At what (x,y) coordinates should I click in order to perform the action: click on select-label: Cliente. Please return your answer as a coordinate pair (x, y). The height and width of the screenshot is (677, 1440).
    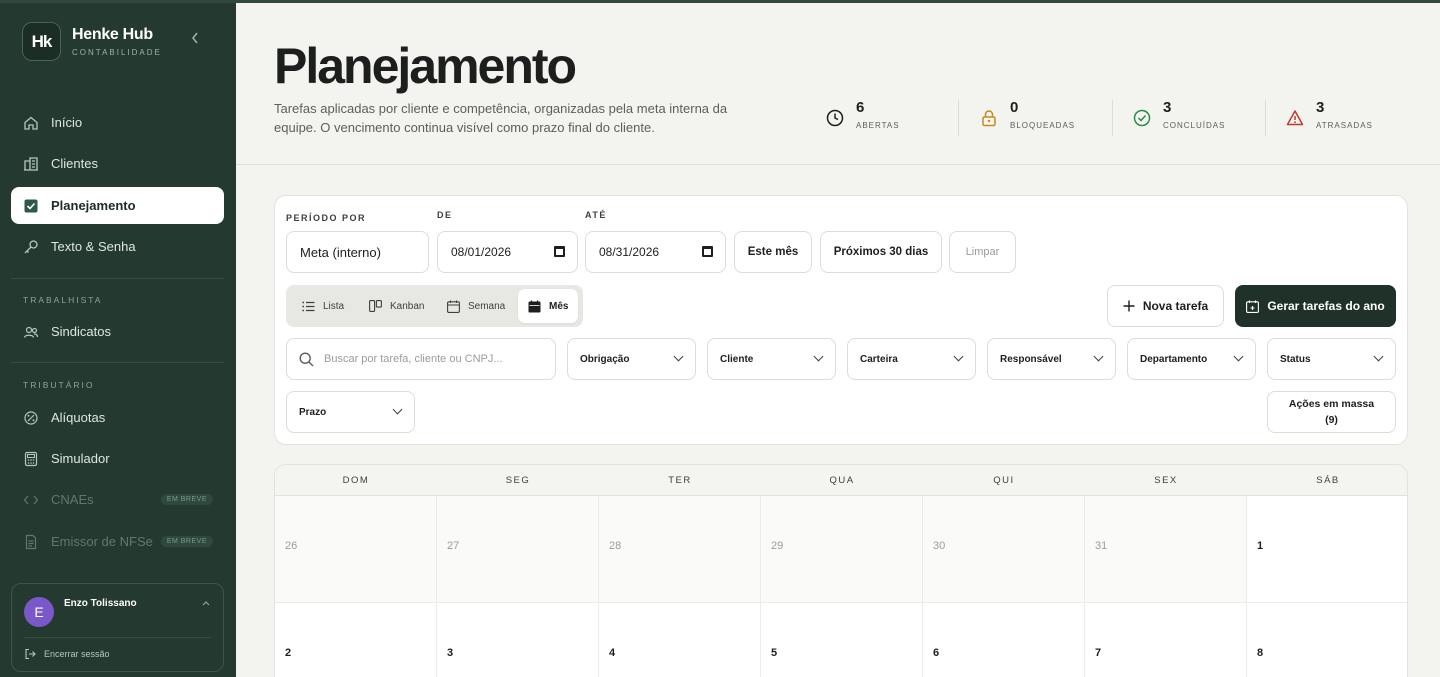
    Looking at the image, I should click on (737, 359).